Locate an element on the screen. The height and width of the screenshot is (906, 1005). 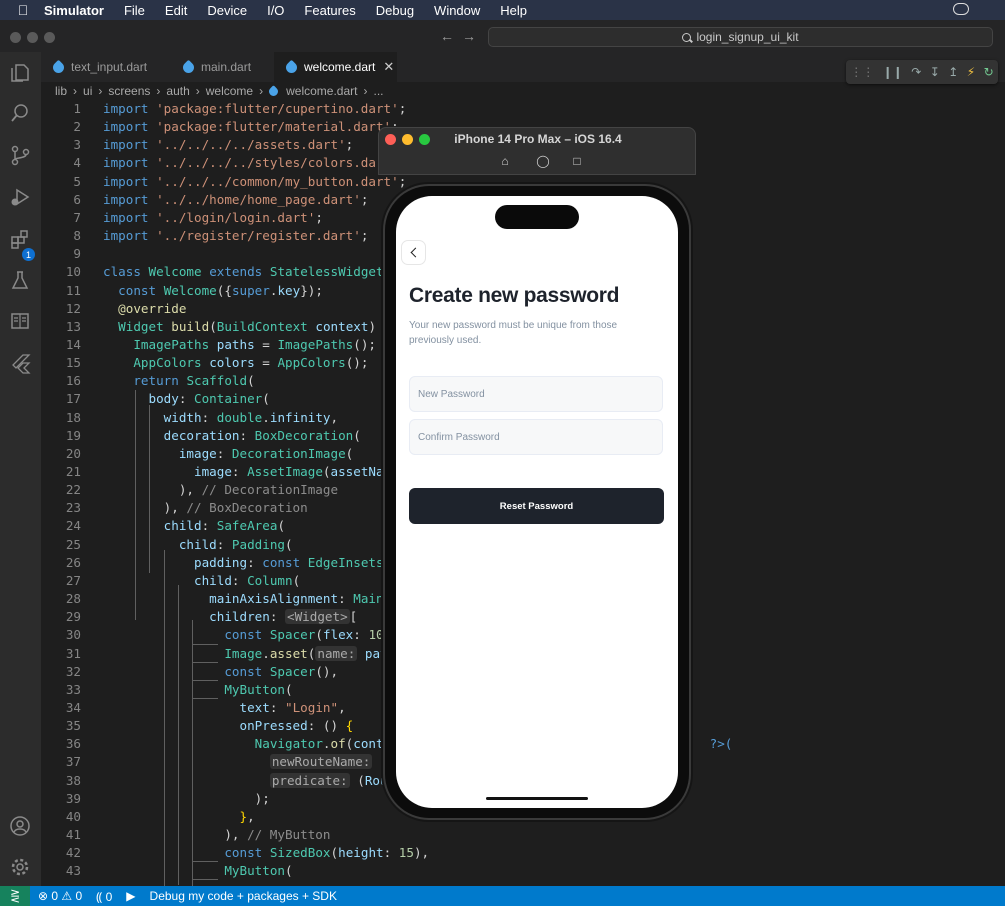
line-number: 7 is located at coordinates (61, 218).